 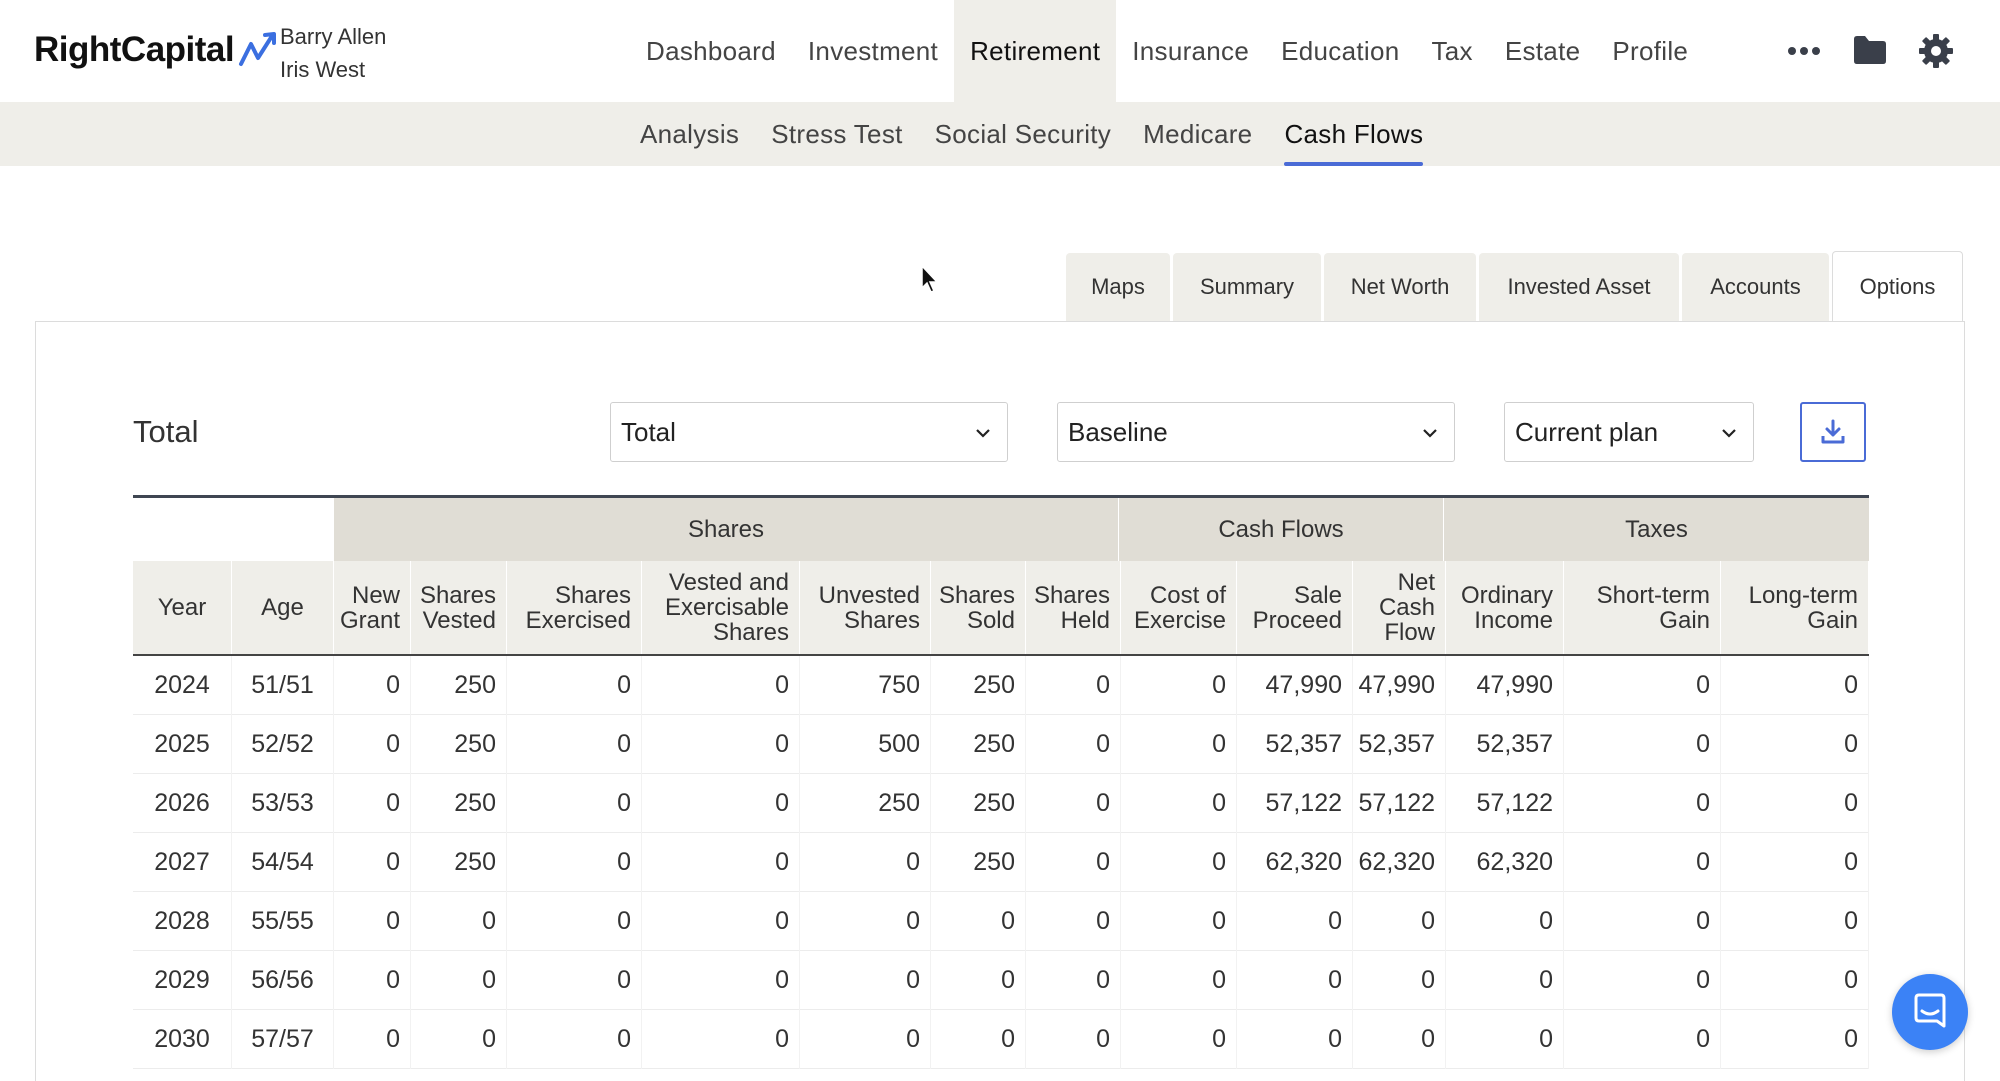 I want to click on subnav-cash-flows: Cash Flows, so click(x=1353, y=134).